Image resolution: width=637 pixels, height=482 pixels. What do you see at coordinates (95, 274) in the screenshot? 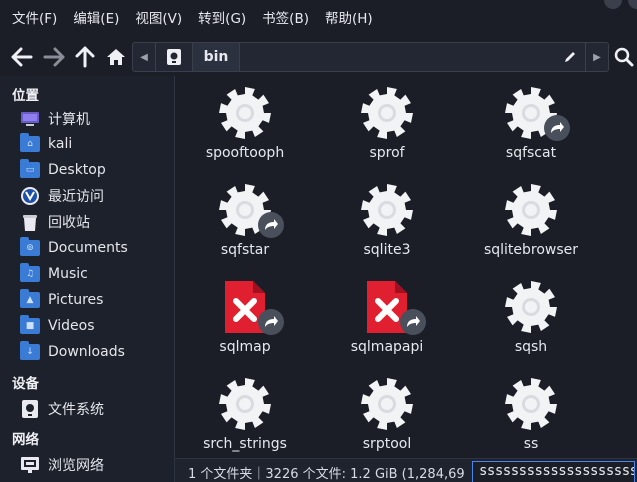
I see `sidebar-item-music: ♫ Music` at bounding box center [95, 274].